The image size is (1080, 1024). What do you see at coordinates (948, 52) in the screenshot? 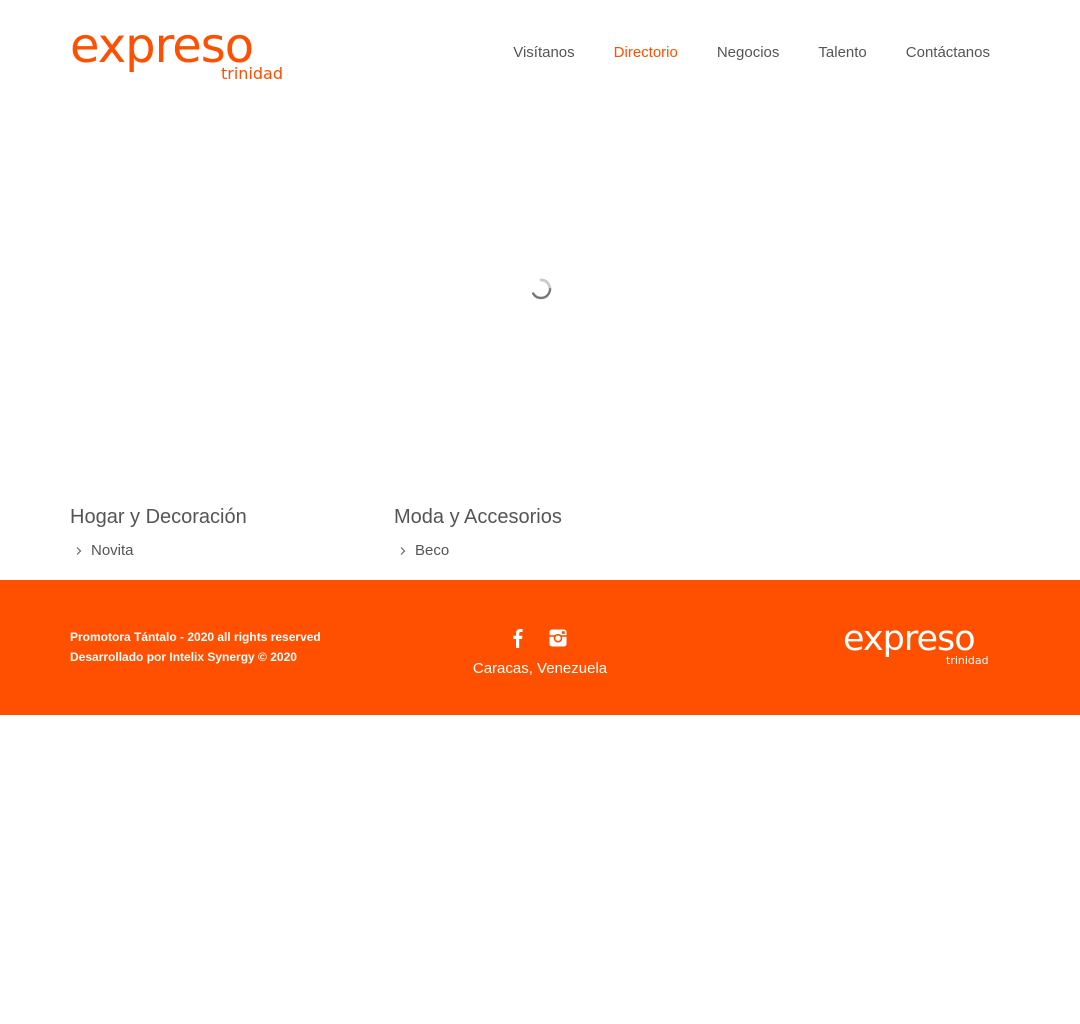
I see `nav-item-contactanos: Contáctanos` at bounding box center [948, 52].